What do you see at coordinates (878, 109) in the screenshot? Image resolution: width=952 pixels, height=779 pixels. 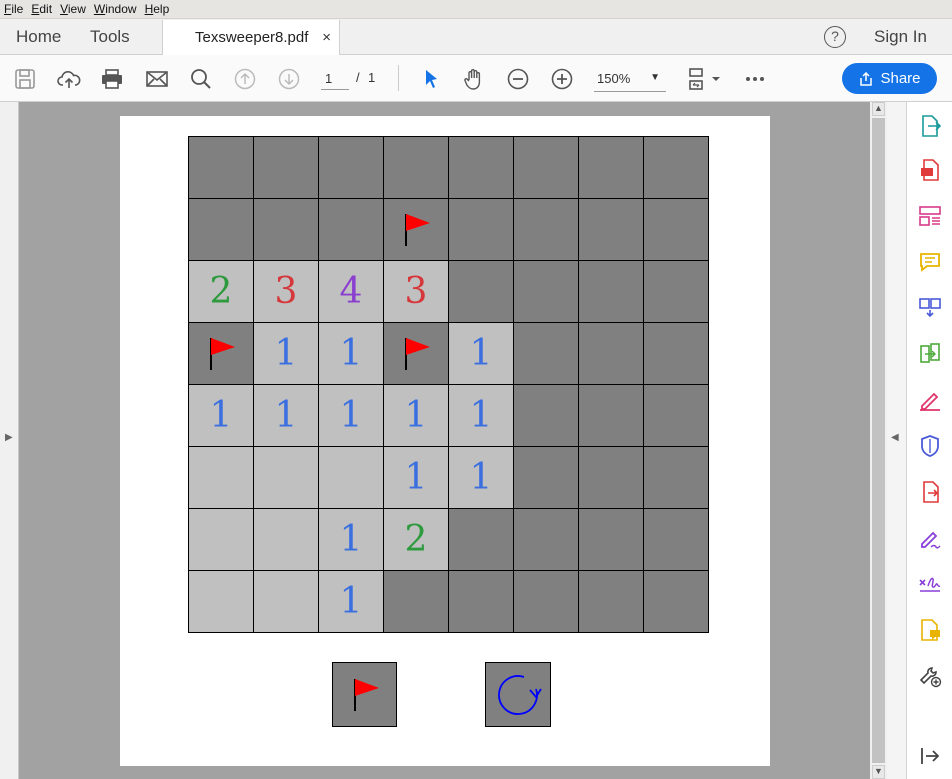 I see `scroll-up-icon: ▲` at bounding box center [878, 109].